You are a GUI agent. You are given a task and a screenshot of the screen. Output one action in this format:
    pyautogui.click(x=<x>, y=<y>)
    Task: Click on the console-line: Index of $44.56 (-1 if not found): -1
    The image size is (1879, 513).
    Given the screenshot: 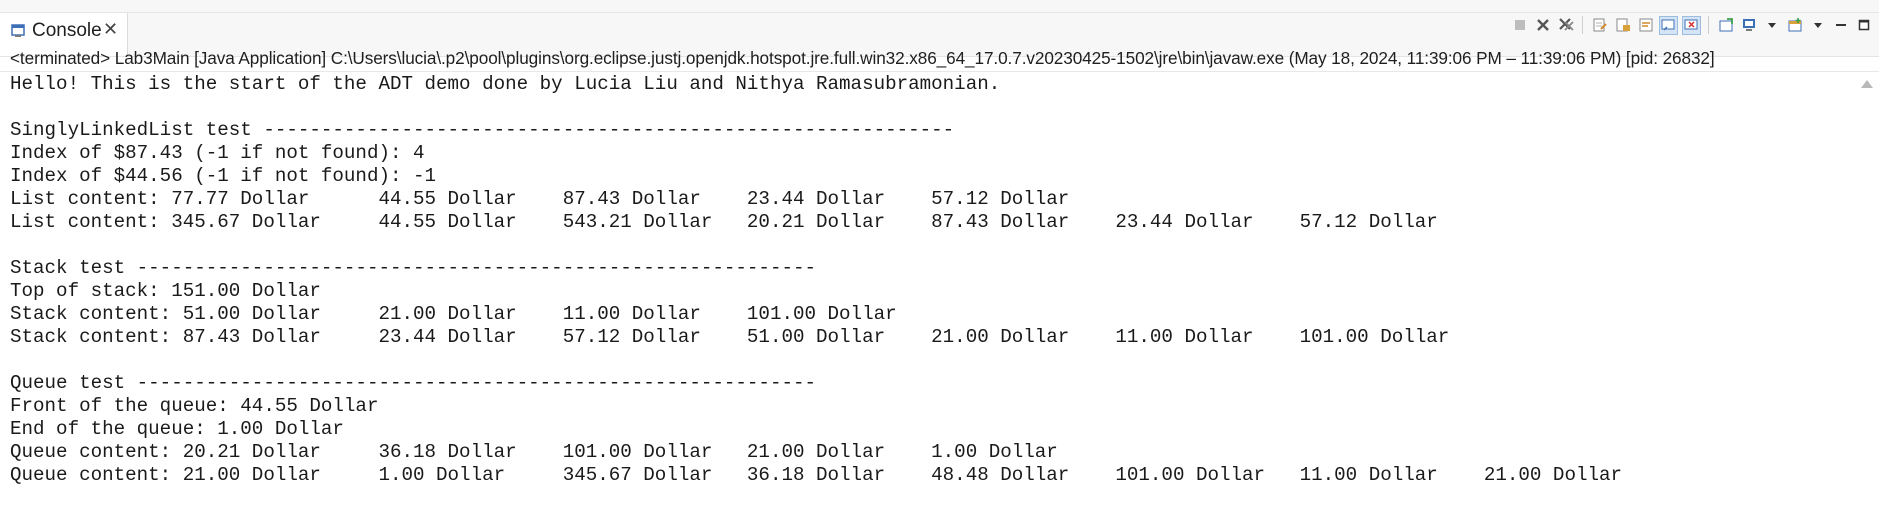 What is the action you would take?
    pyautogui.click(x=223, y=176)
    